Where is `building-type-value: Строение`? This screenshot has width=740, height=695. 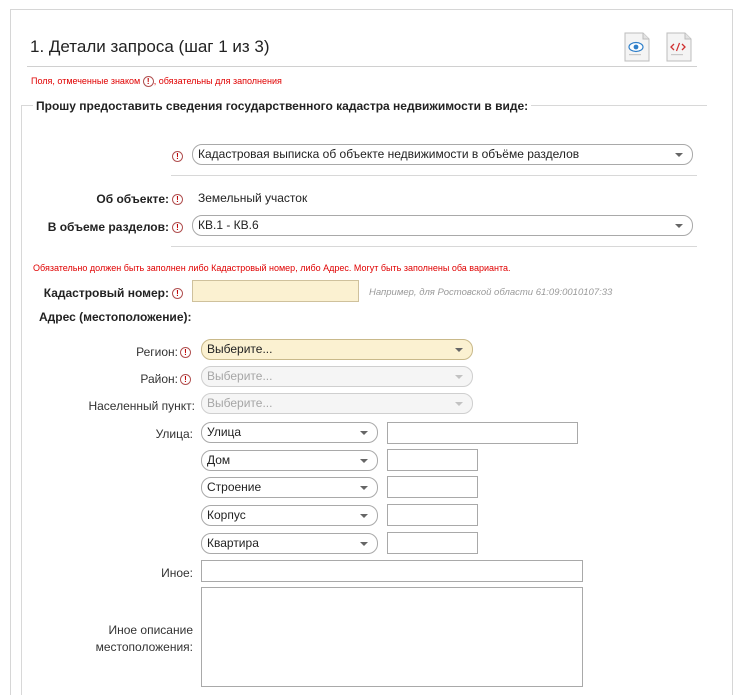 building-type-value: Строение is located at coordinates (234, 487).